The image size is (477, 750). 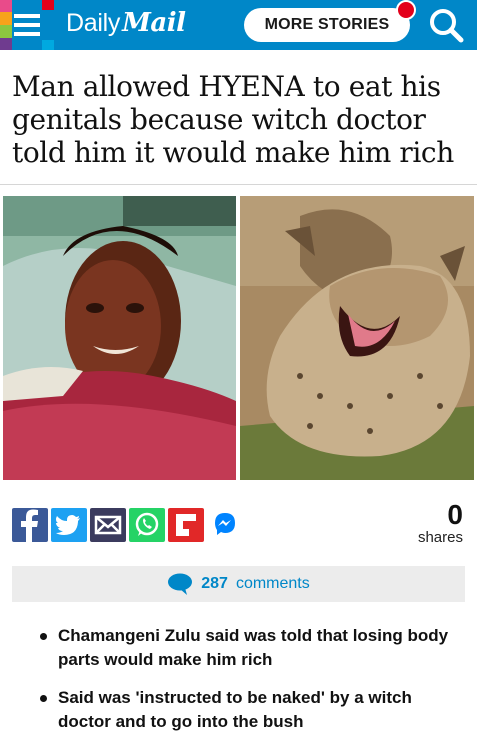 What do you see at coordinates (455, 514) in the screenshot?
I see `share-count-number: 0` at bounding box center [455, 514].